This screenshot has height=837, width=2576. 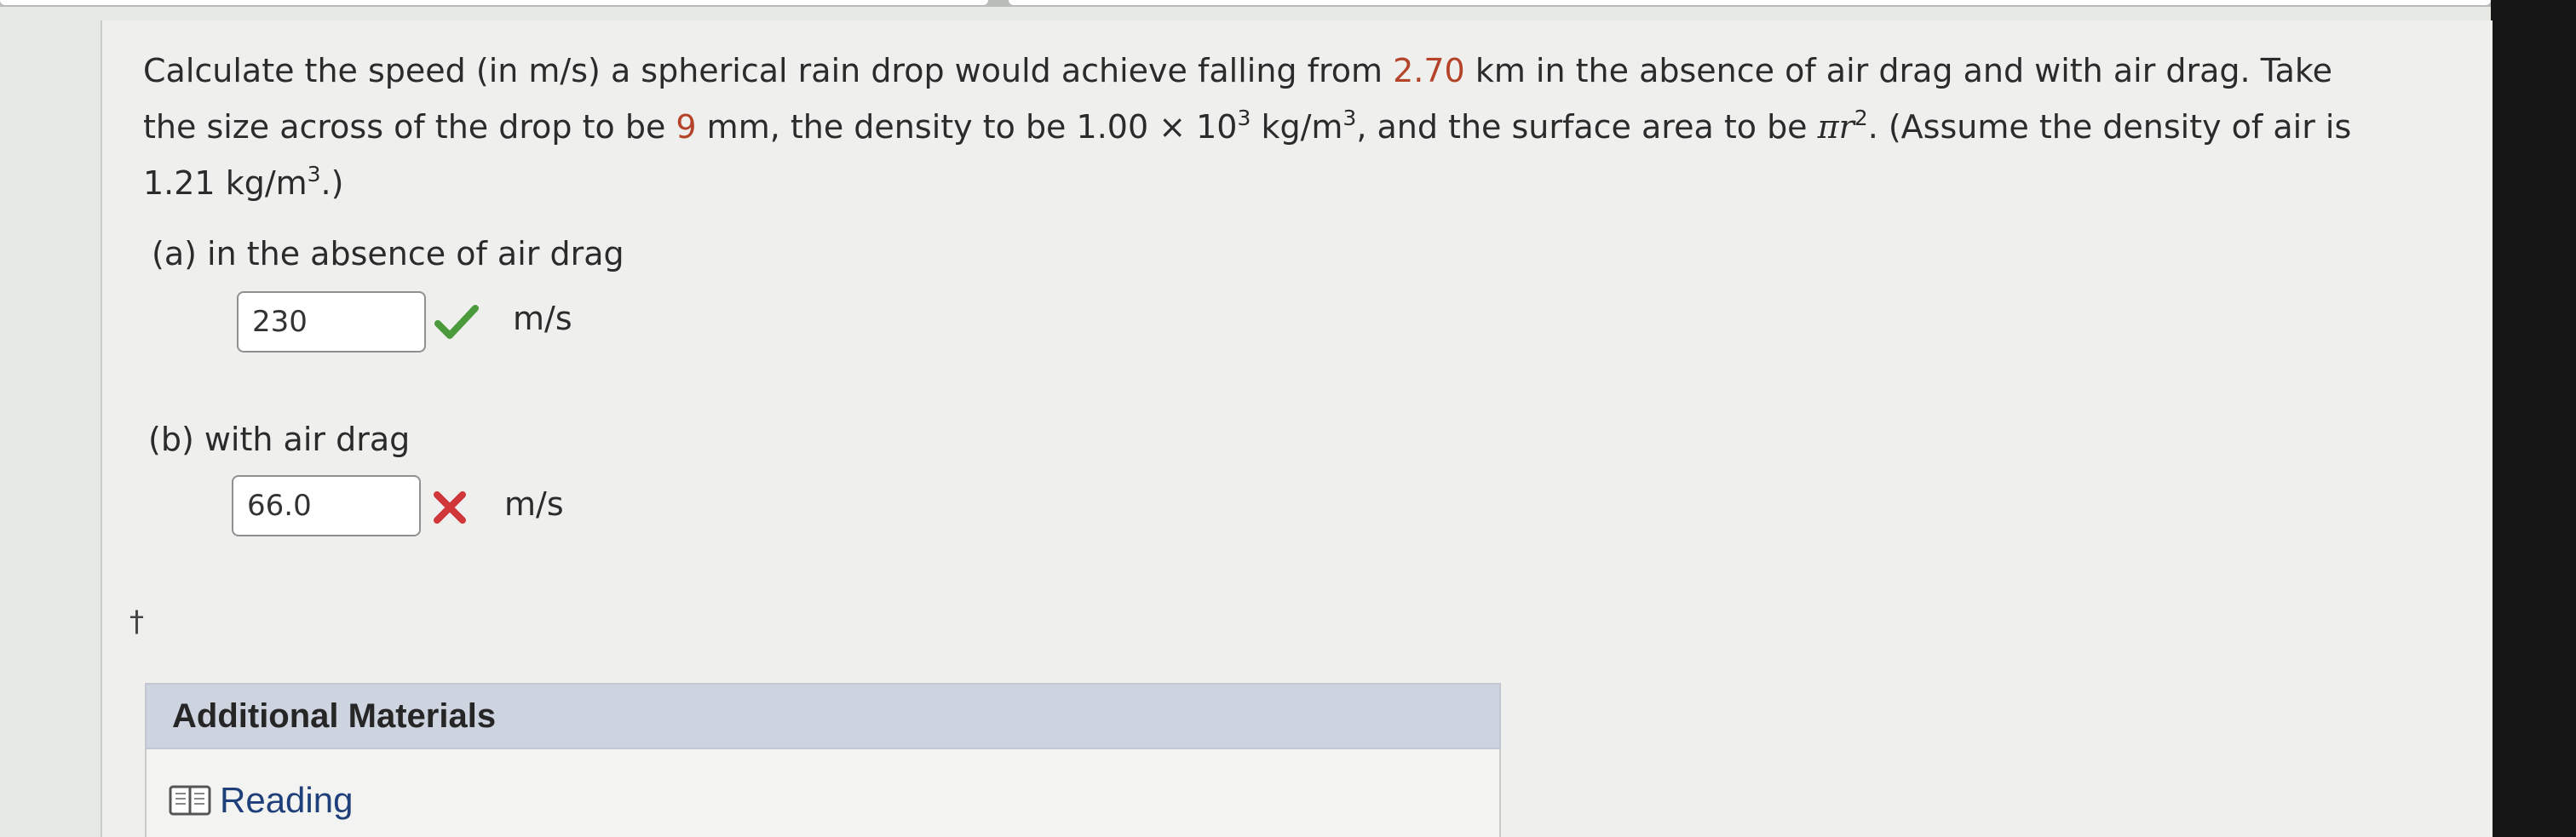 I want to click on additional-materials-header: Additional Materials, so click(x=823, y=716).